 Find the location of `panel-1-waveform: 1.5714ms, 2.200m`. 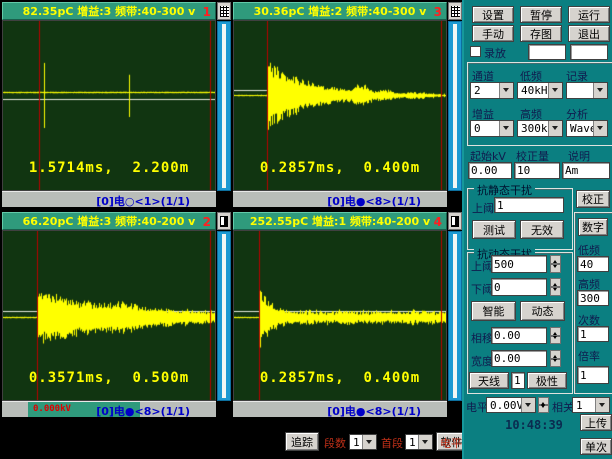

panel-1-waveform: 1.5714ms, 2.200m is located at coordinates (109, 105).